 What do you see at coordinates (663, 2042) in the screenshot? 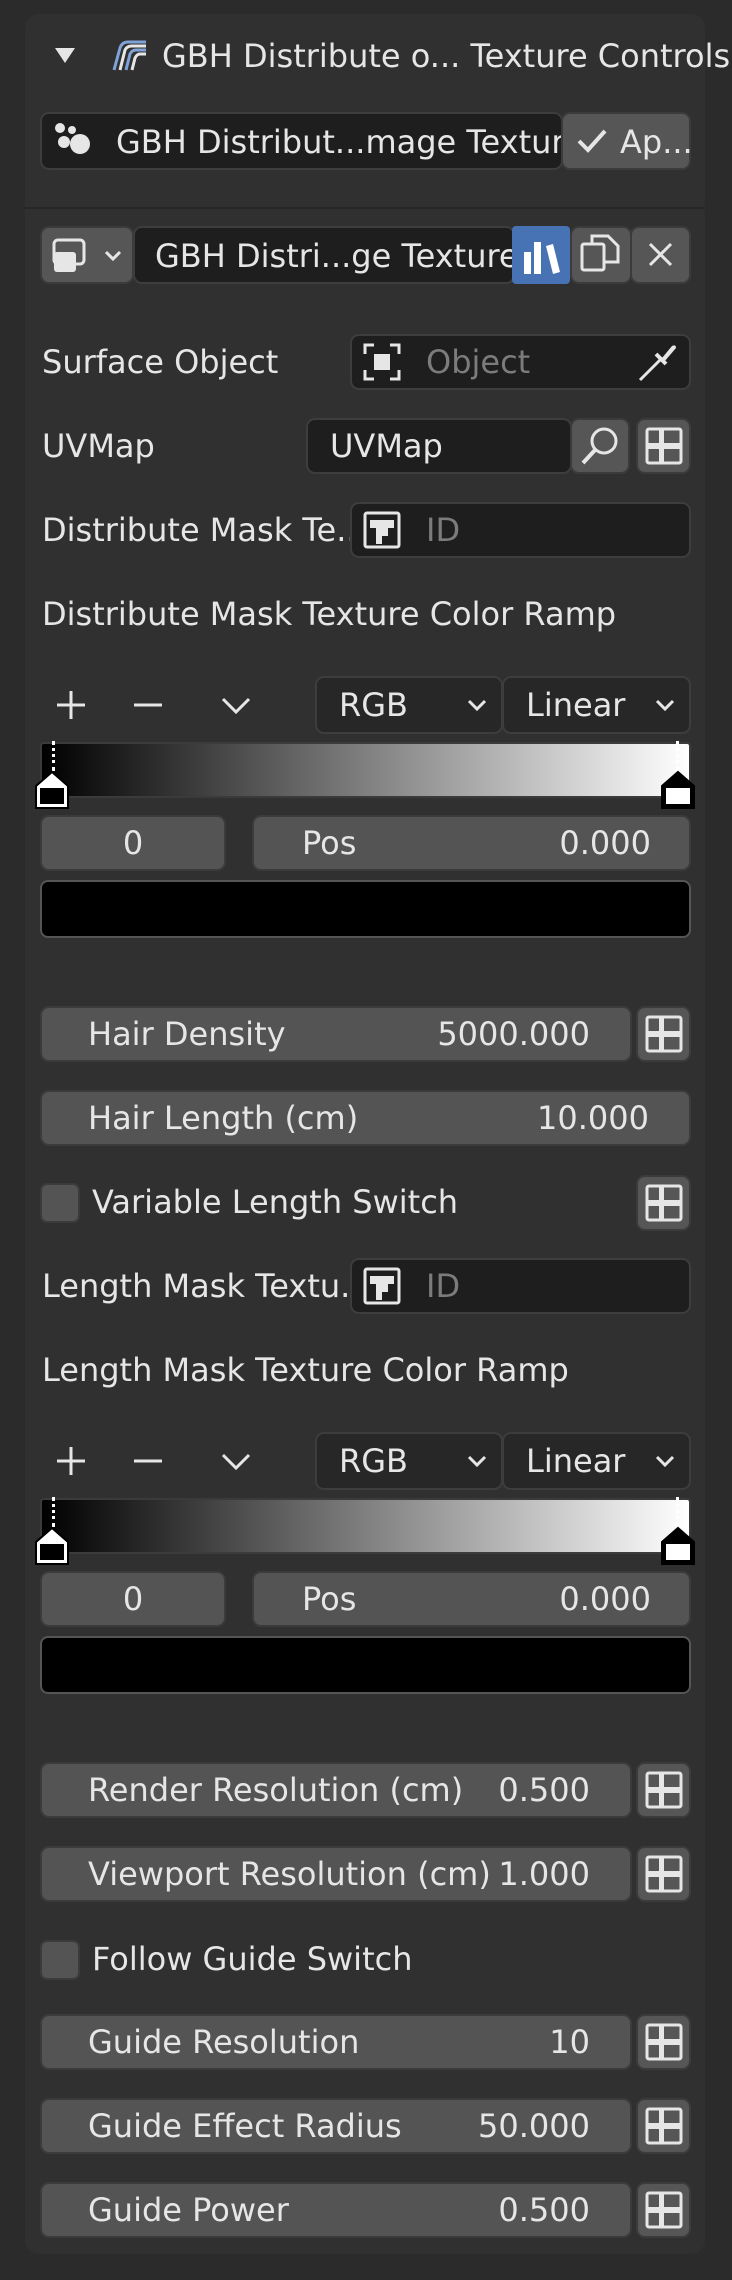
I see `guide-resolution-attribute-toggle` at bounding box center [663, 2042].